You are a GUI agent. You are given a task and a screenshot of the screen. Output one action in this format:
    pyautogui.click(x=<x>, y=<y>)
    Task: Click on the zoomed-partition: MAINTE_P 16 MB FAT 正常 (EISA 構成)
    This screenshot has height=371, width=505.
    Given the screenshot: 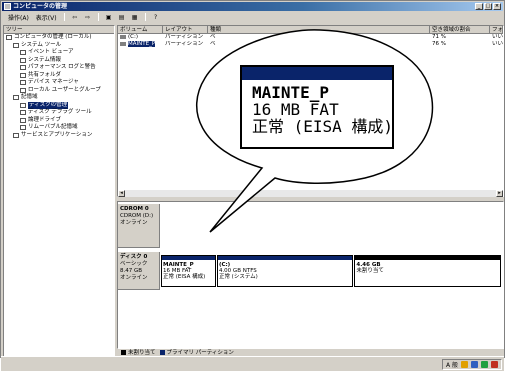 What is the action you would take?
    pyautogui.click(x=317, y=107)
    